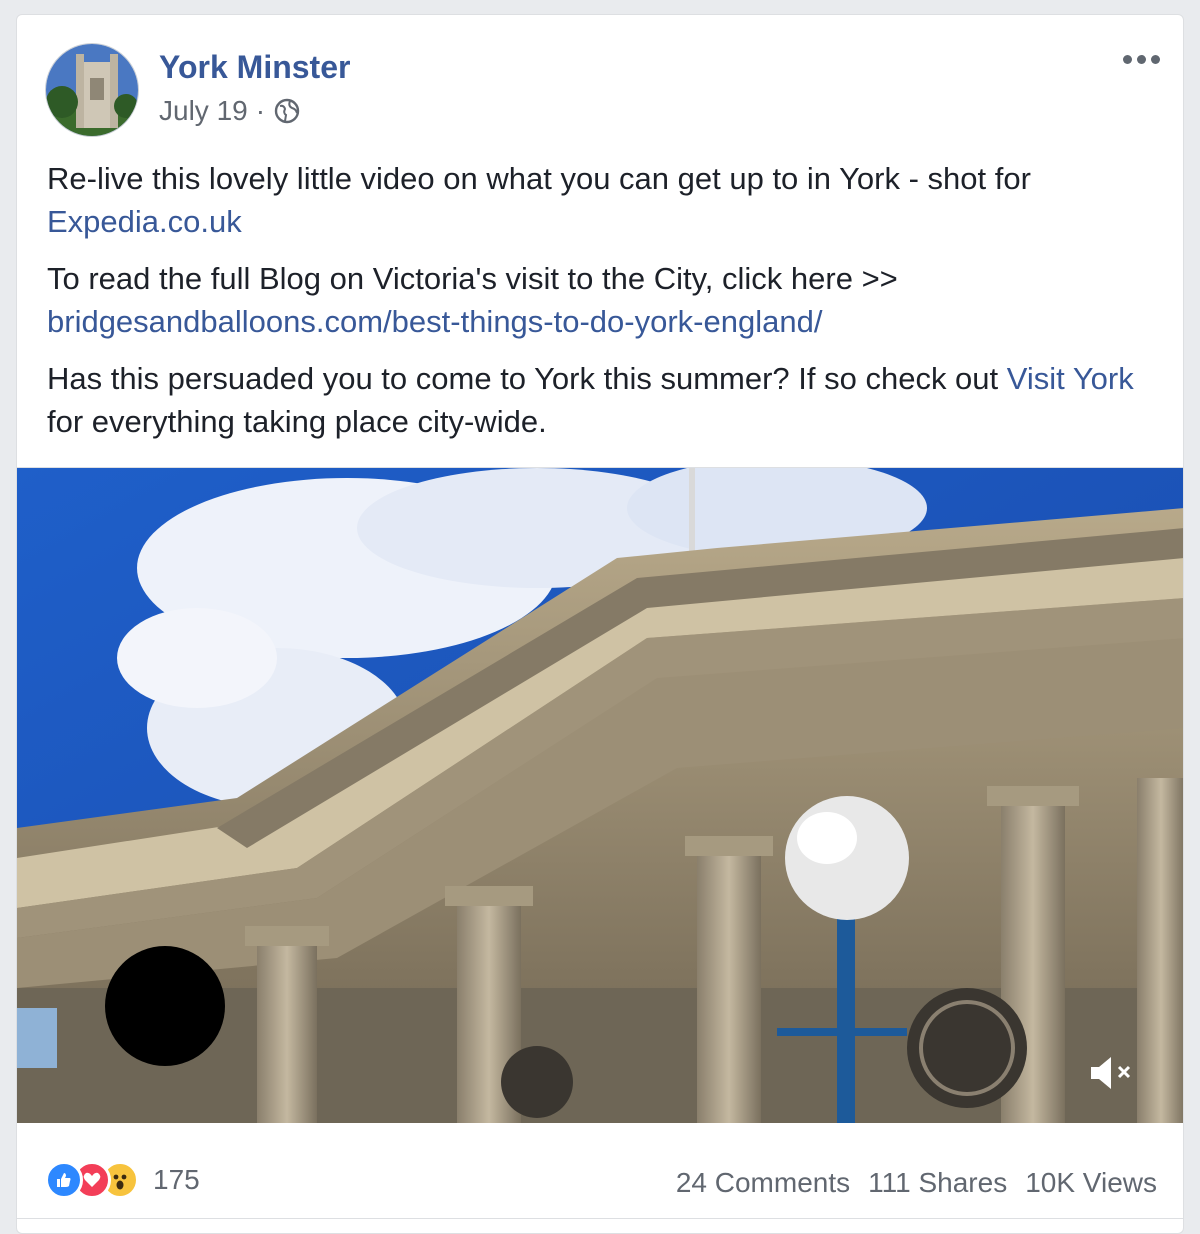 The image size is (1200, 1234). I want to click on speaker-muted-icon, so click(1111, 1073).